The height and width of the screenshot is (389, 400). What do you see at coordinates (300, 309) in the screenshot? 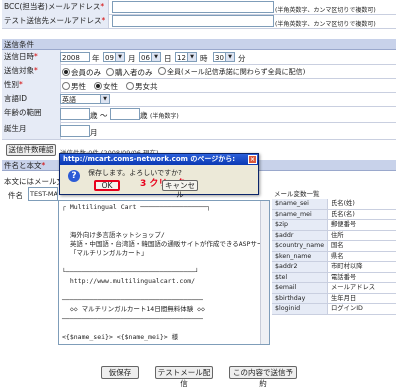
I see `variable-key: $loginid` at bounding box center [300, 309].